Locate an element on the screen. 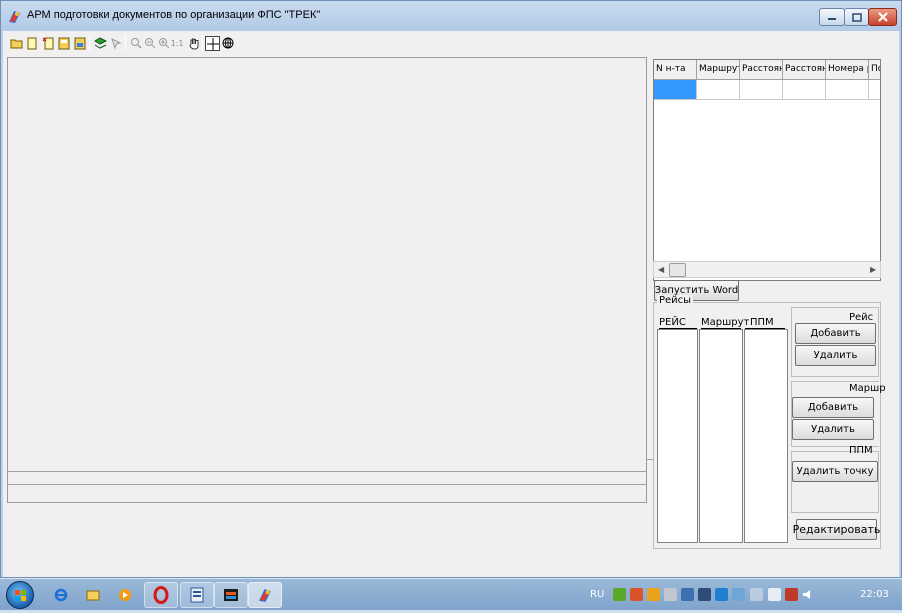 This screenshot has width=902, height=613. language-indicator: RU is located at coordinates (597, 594).